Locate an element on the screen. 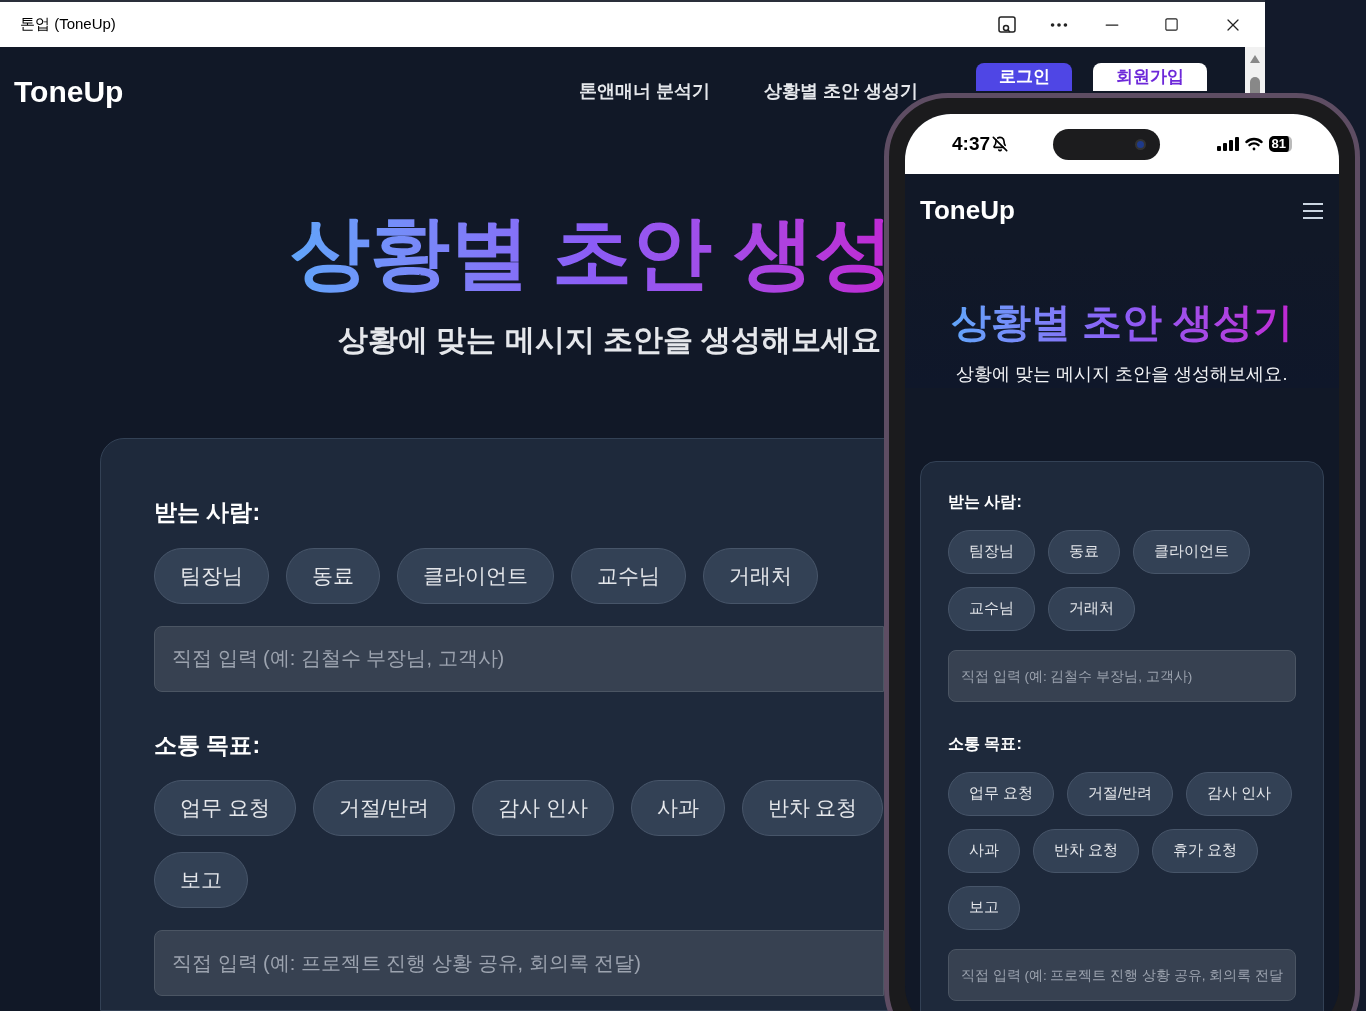 The image size is (1366, 1011). page-subtitle: 상황에 맞는 메시지 초안을 생성해보세요. is located at coordinates (1122, 374).